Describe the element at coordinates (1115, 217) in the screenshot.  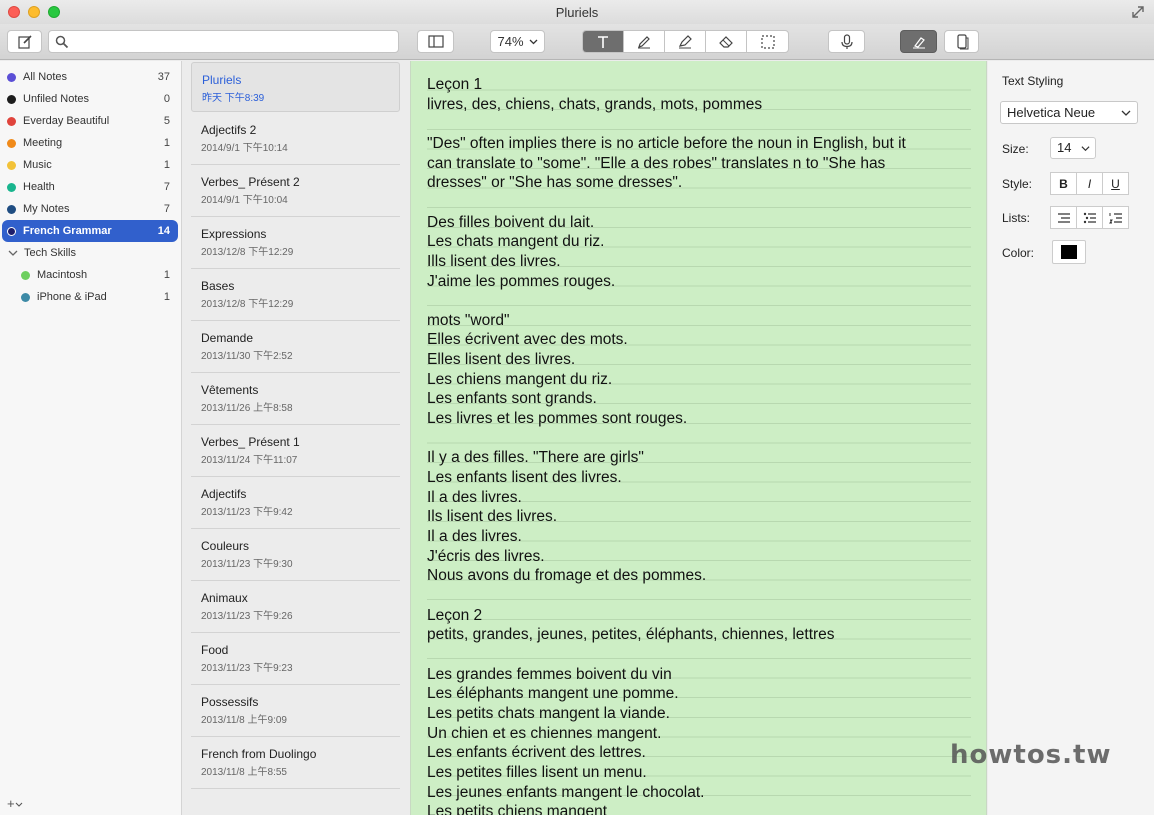
I see `numbered-list-button` at that location.